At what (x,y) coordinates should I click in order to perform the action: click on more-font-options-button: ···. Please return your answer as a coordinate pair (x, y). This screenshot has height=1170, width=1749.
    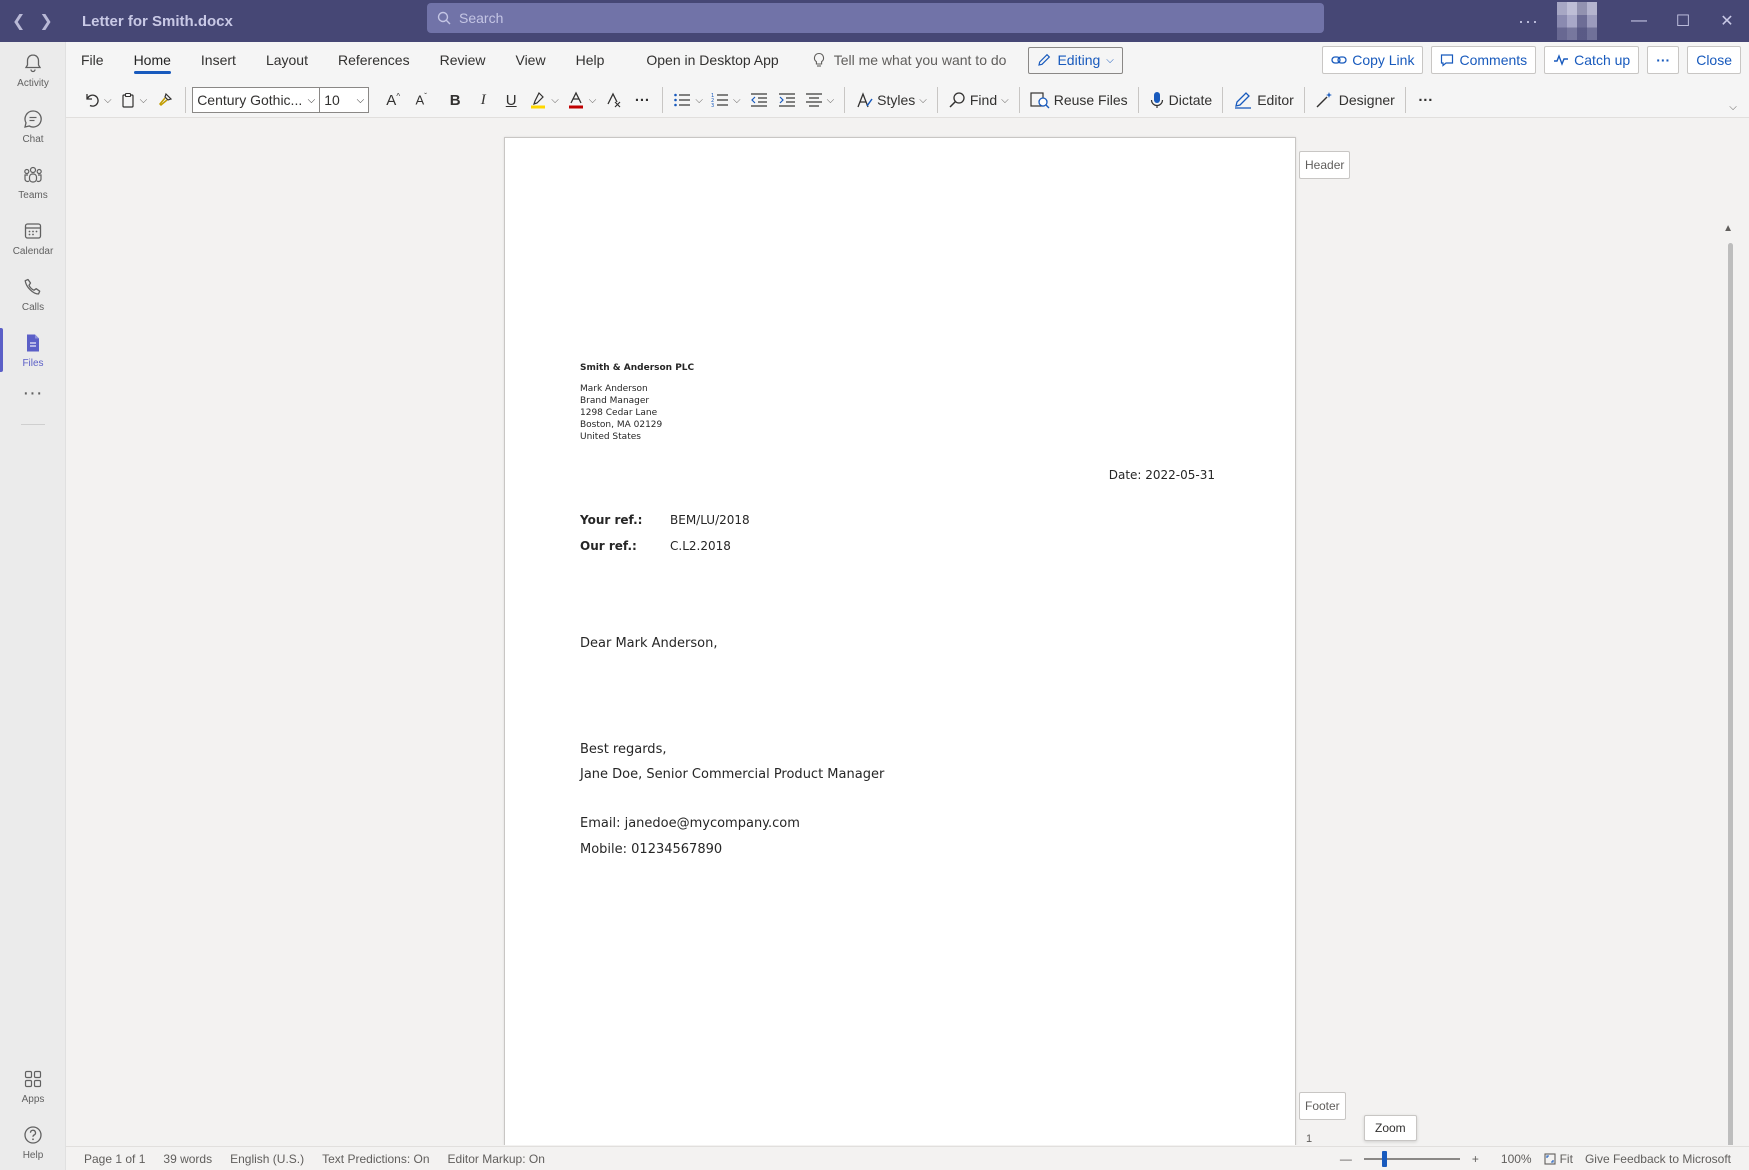
    Looking at the image, I should click on (642, 100).